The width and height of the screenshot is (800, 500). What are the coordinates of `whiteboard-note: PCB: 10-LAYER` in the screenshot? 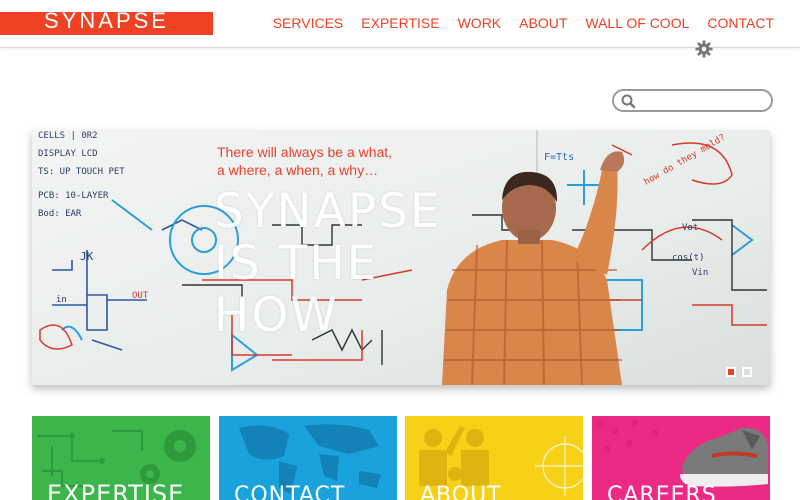 It's located at (73, 196).